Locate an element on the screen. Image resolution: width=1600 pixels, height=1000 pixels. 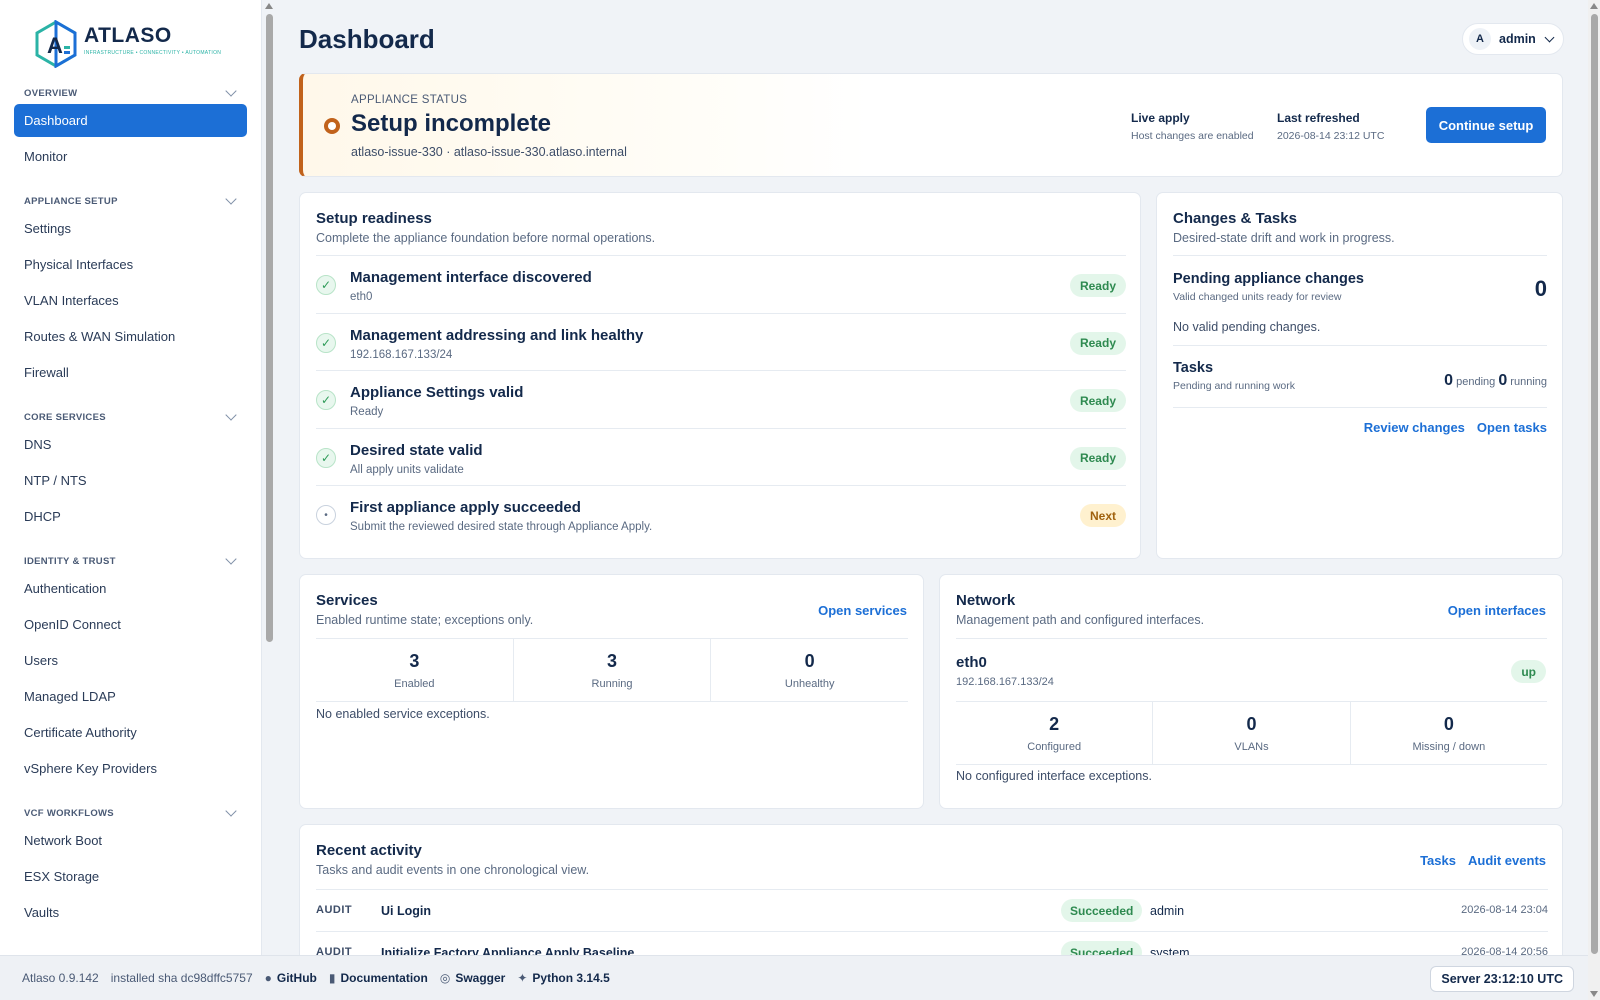
sidebar-item-vaults: Vaults is located at coordinates (130, 912).